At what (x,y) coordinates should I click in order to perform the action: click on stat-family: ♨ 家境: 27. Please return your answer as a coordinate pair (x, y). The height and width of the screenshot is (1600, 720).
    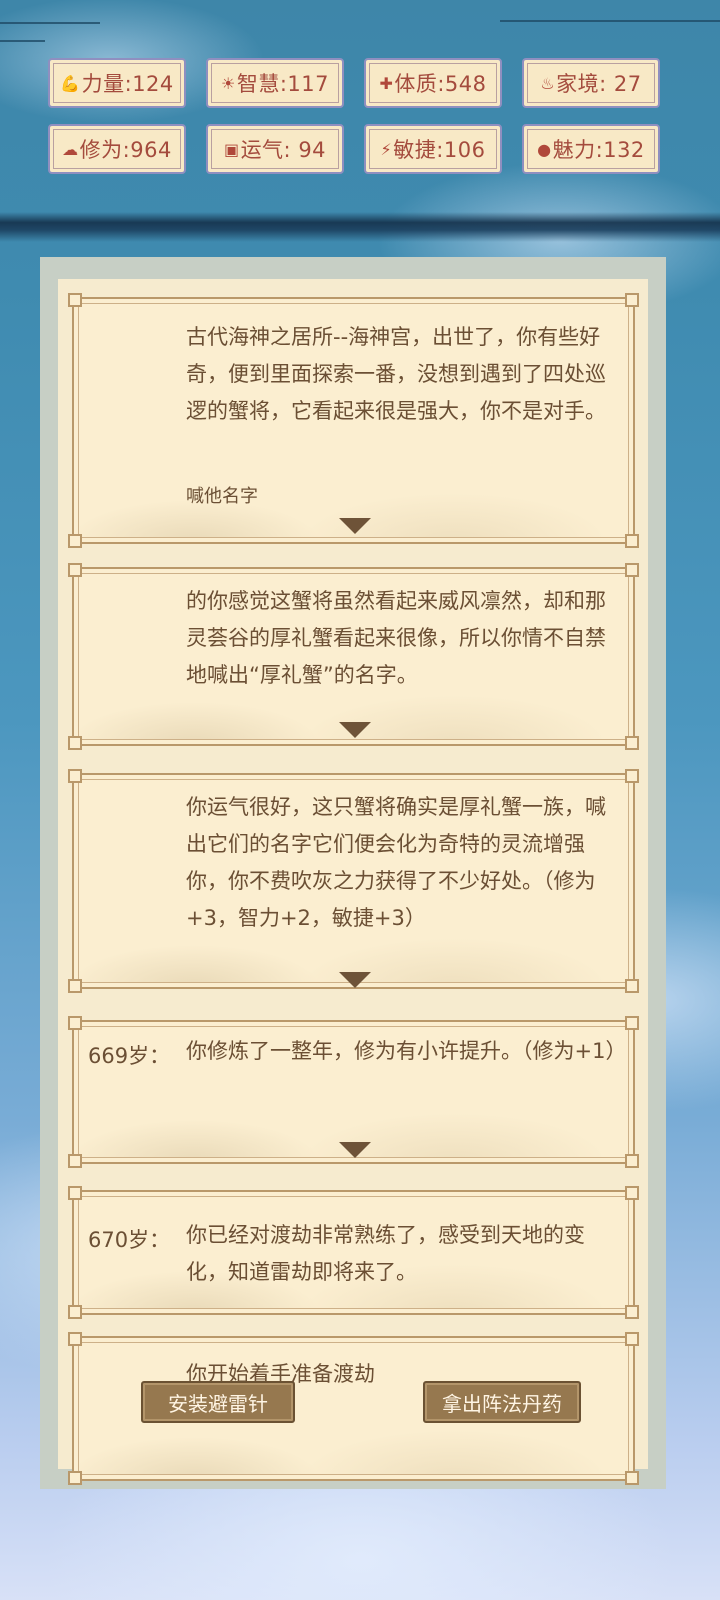
    Looking at the image, I should click on (591, 83).